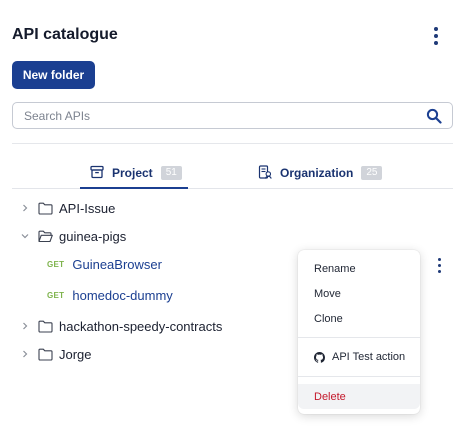  I want to click on tree-request-guineabrowser: GET GuineaBrowser, so click(104, 264).